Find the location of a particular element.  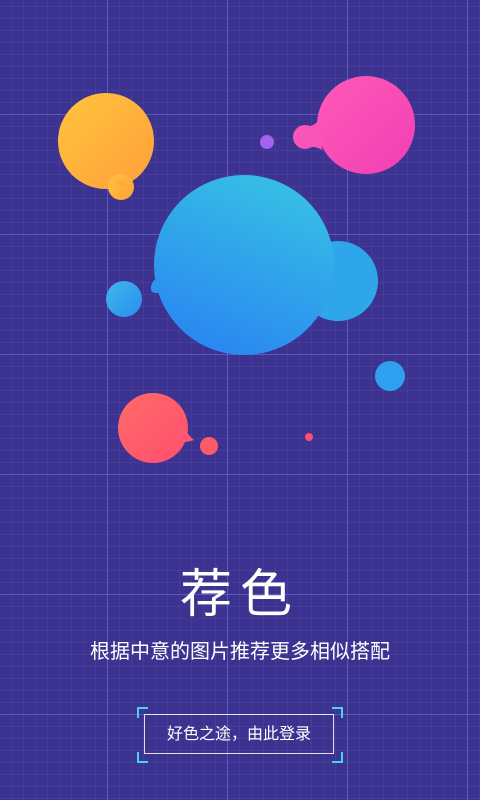

login-button: 好色之途，由此登录 is located at coordinates (239, 734).